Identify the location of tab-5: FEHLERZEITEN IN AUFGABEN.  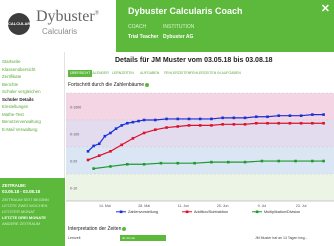
(215, 73).